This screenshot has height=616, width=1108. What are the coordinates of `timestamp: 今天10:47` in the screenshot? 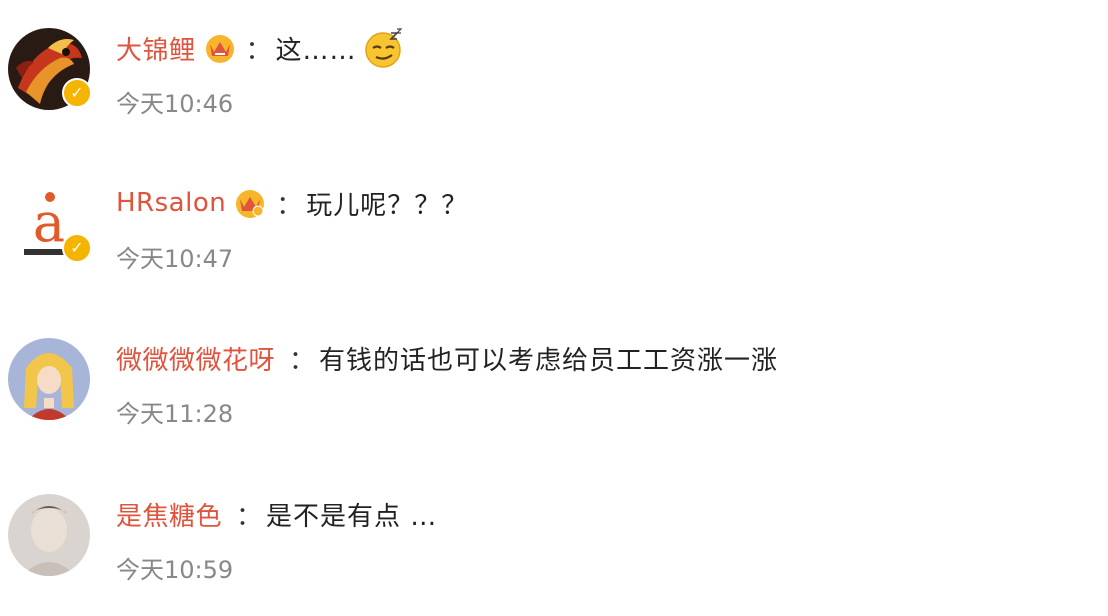 It's located at (175, 259).